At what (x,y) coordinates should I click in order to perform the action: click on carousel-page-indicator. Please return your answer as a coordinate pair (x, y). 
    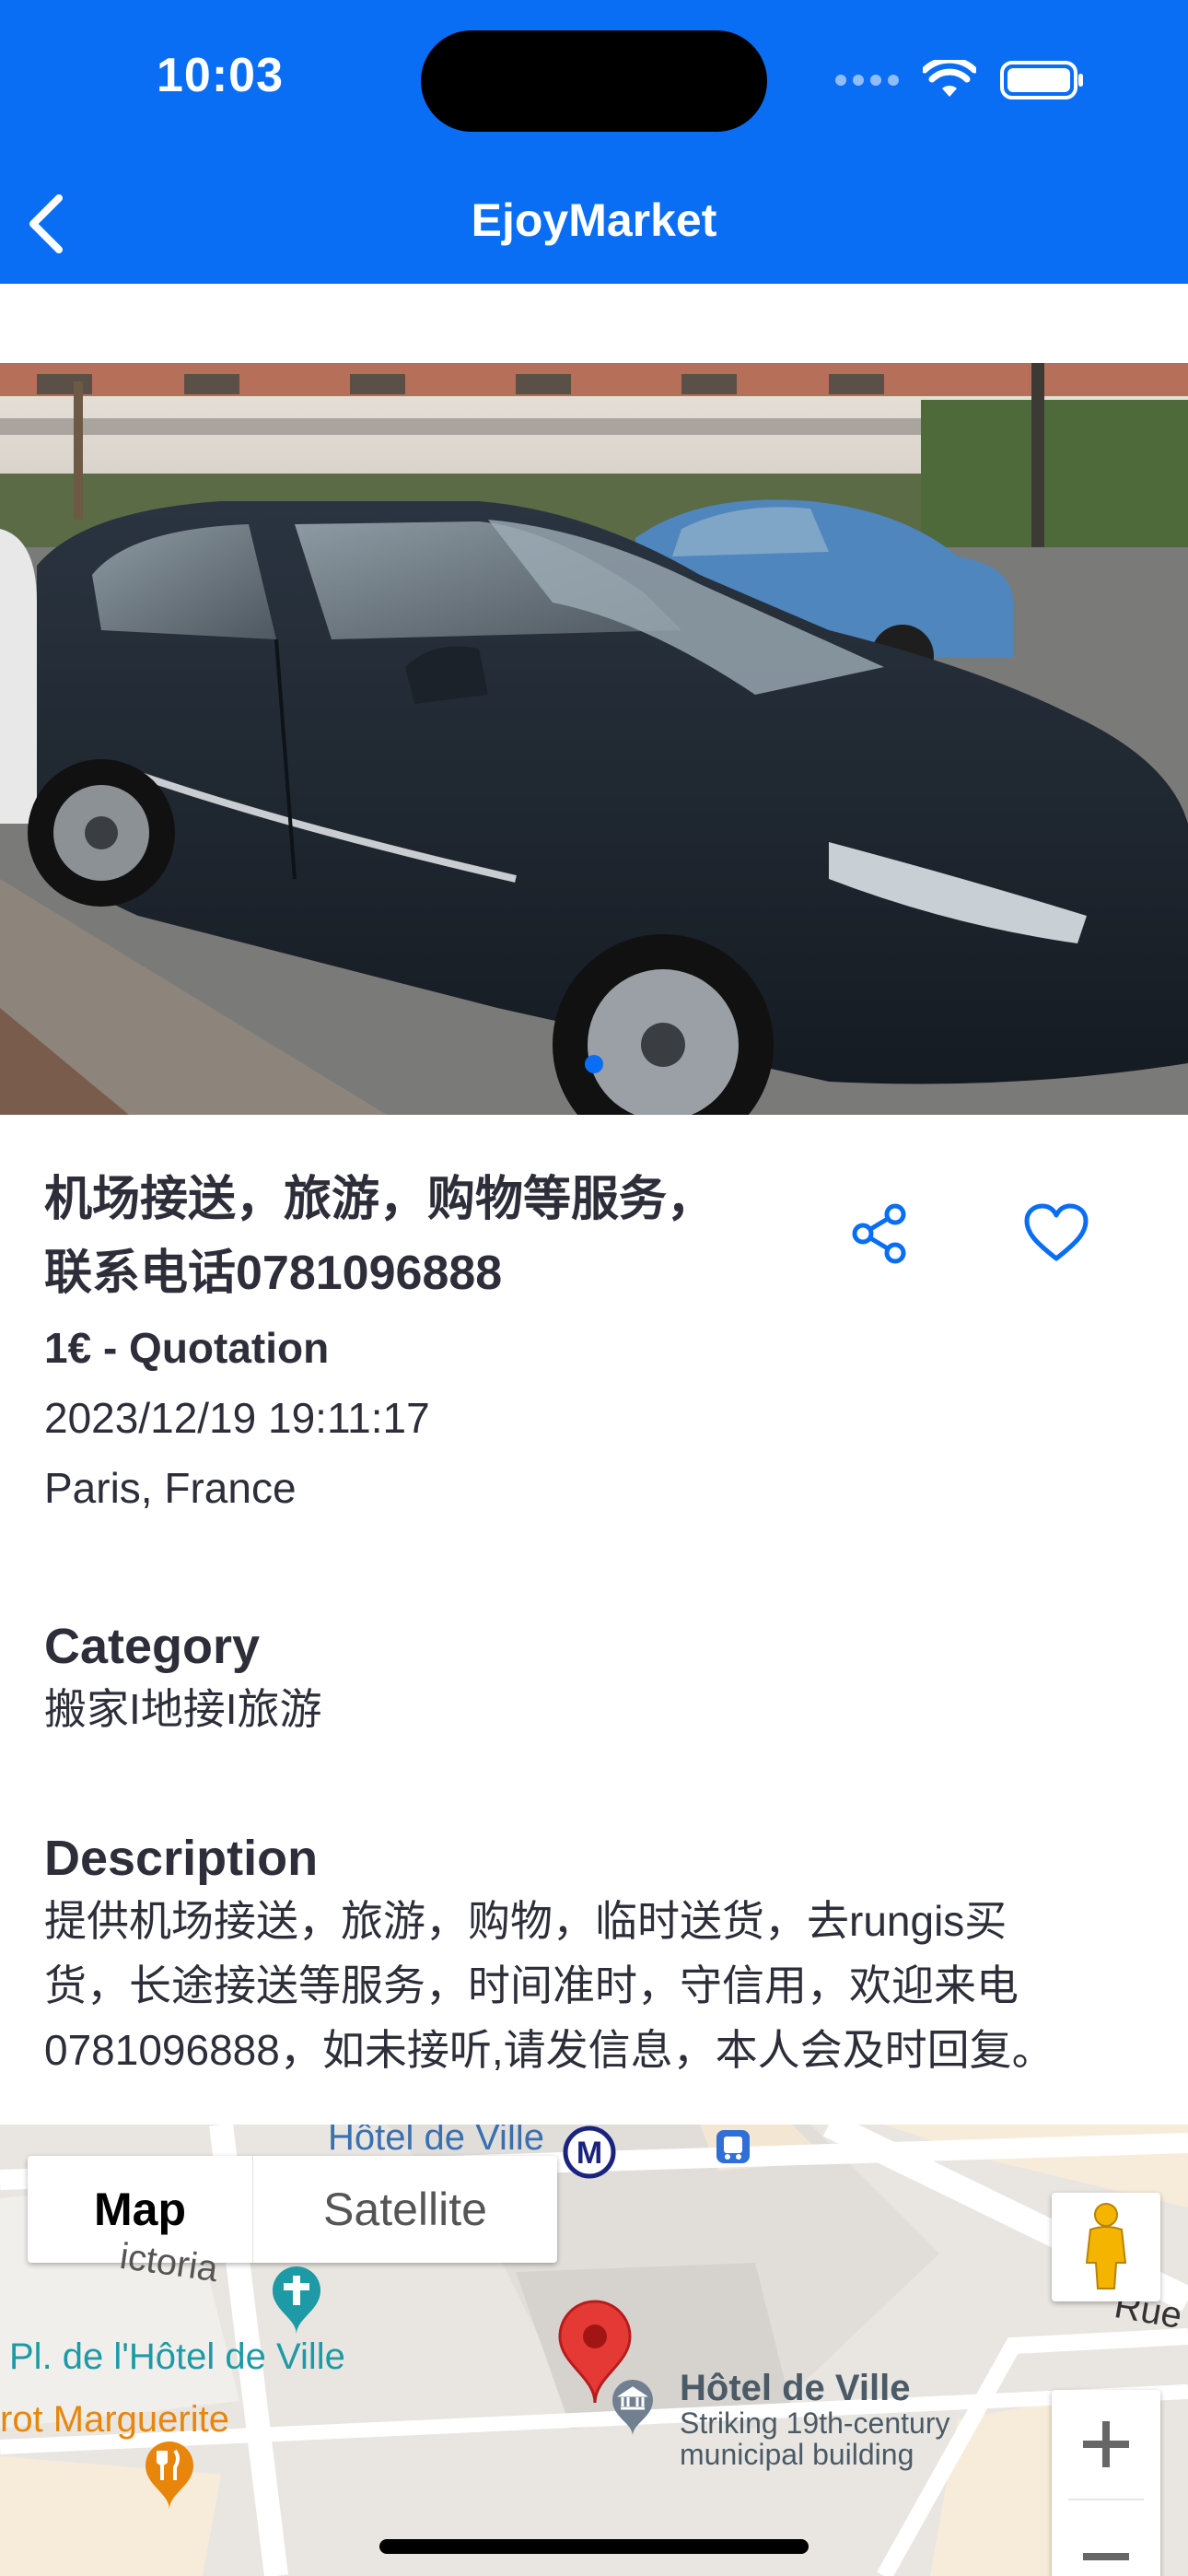
    Looking at the image, I should click on (594, 1064).